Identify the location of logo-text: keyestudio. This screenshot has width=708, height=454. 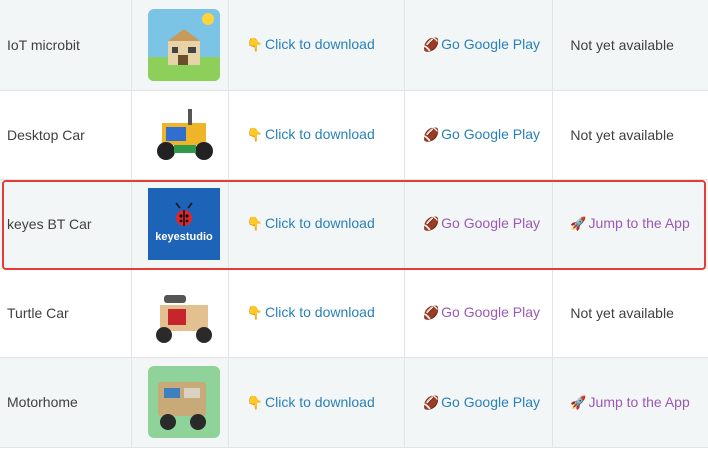
(184, 237).